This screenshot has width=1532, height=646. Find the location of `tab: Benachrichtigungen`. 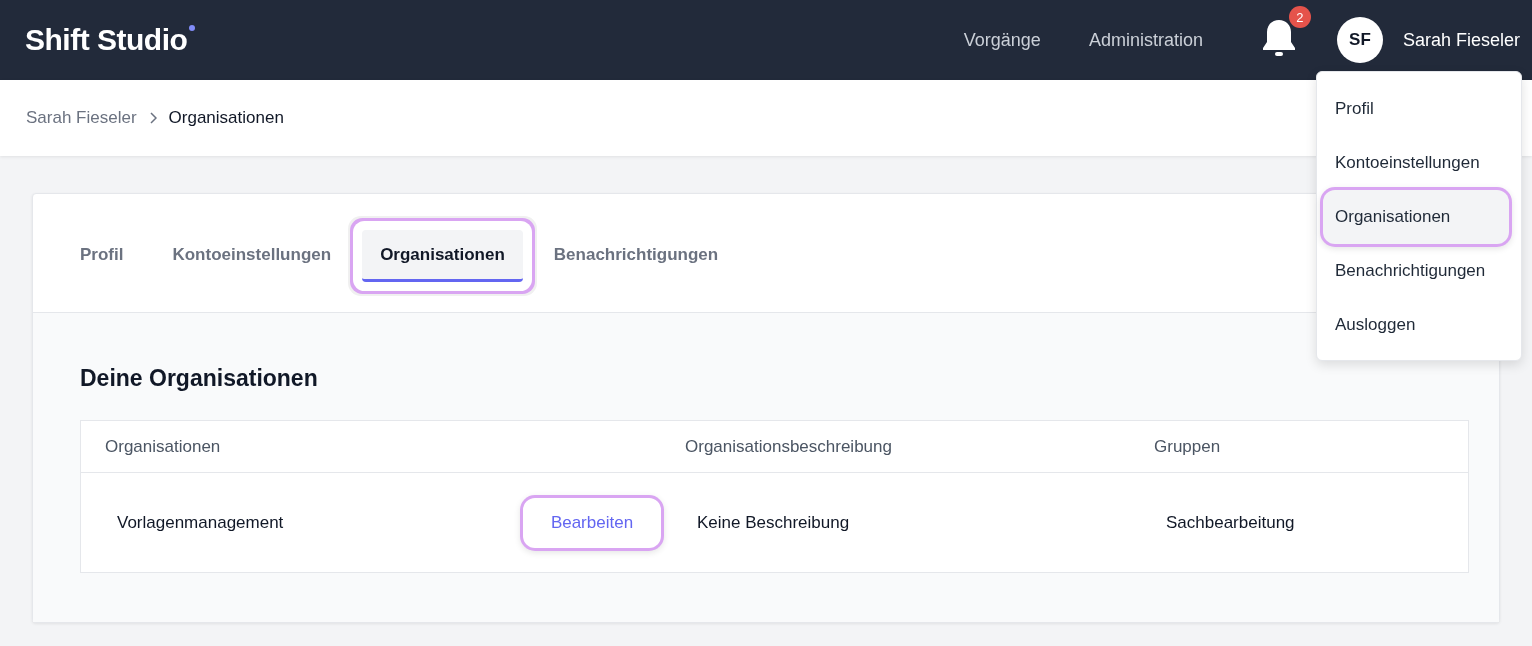

tab: Benachrichtigungen is located at coordinates (636, 256).